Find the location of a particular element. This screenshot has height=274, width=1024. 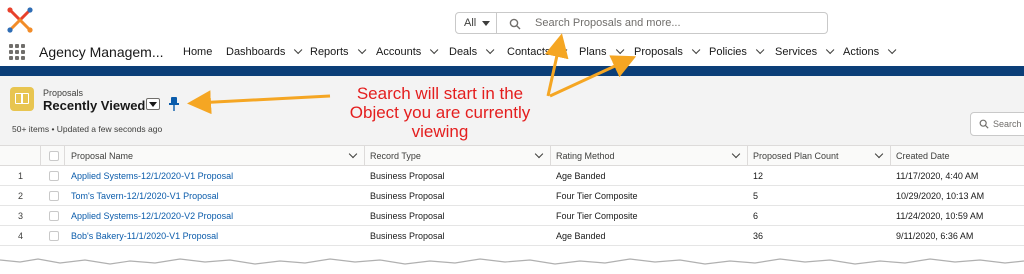

plan-count-cell: 5 is located at coordinates (756, 196).